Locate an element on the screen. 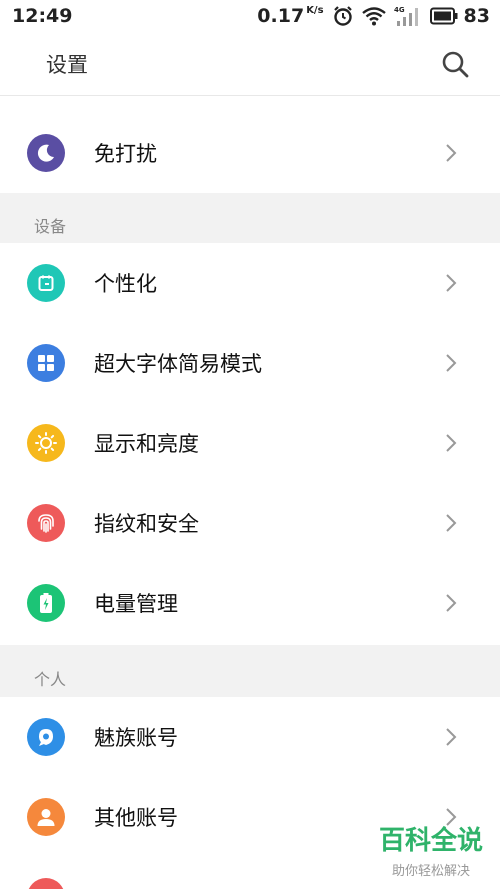  settings-item-label: 魅族账号 is located at coordinates (136, 738).